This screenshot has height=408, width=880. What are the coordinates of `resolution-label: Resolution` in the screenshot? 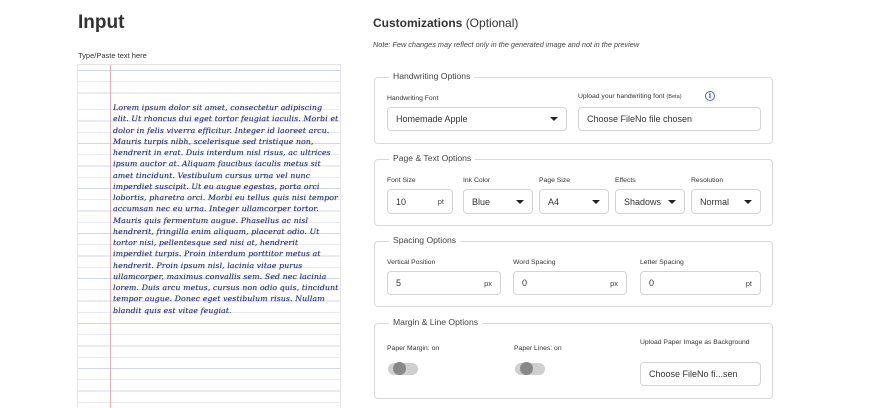 It's located at (707, 180).